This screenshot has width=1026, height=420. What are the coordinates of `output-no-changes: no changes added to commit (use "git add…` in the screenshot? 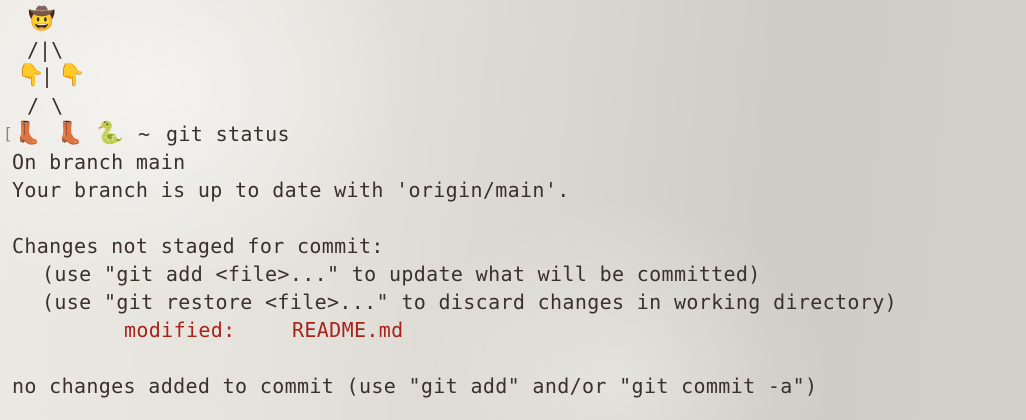 It's located at (415, 386).